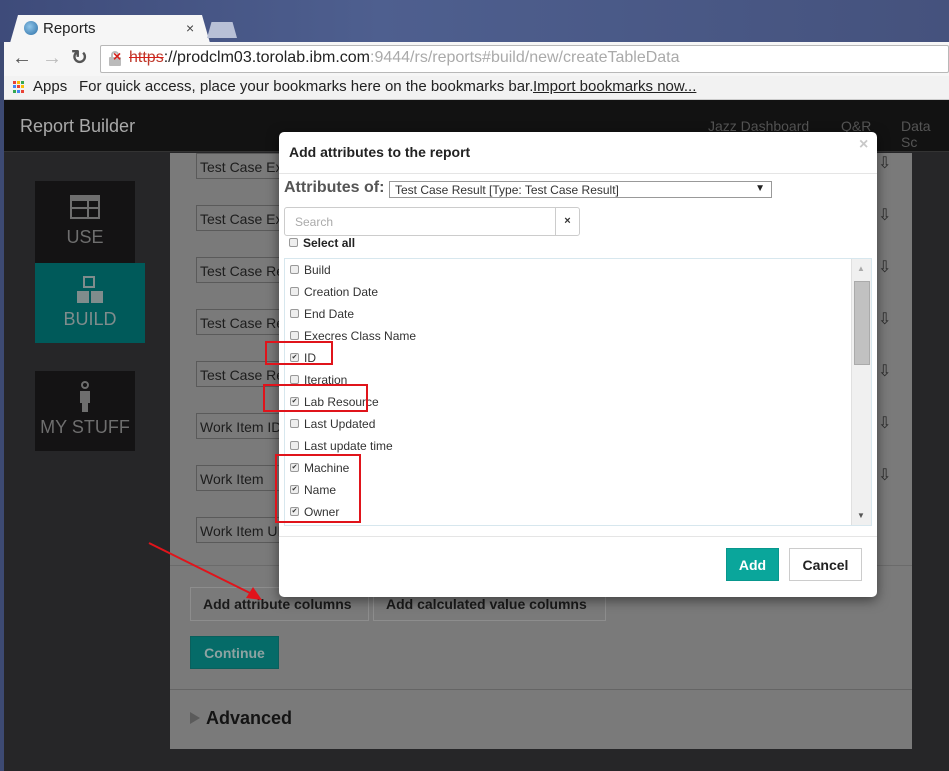 This screenshot has height=771, width=949. What do you see at coordinates (22, 58) in the screenshot?
I see `back-icon: ←` at bounding box center [22, 58].